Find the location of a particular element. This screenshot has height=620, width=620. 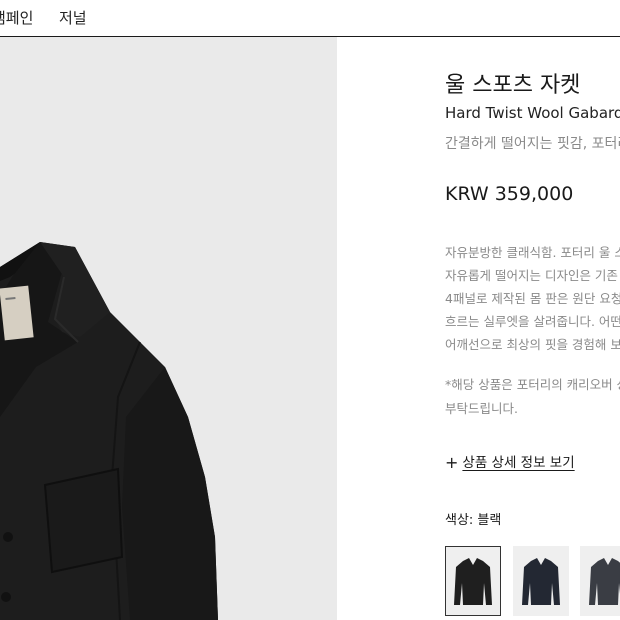

swatch-navy is located at coordinates (541, 581).